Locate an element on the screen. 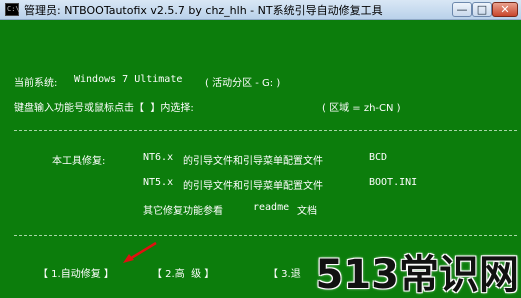 Image resolution: width=521 pixels, height=298 pixels. nt5-file: BOOT.INI is located at coordinates (393, 182).